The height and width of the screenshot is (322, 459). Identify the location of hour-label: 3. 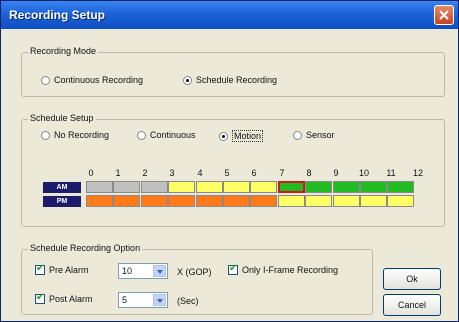
(172, 173).